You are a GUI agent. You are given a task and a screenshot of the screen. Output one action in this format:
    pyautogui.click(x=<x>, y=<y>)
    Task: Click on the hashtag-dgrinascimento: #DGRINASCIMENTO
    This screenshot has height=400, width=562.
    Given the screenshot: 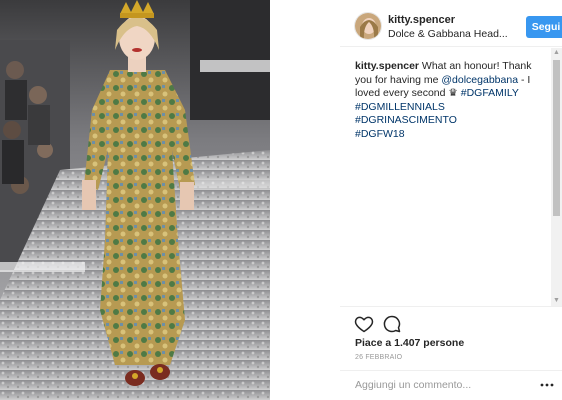 What is the action you would take?
    pyautogui.click(x=450, y=121)
    